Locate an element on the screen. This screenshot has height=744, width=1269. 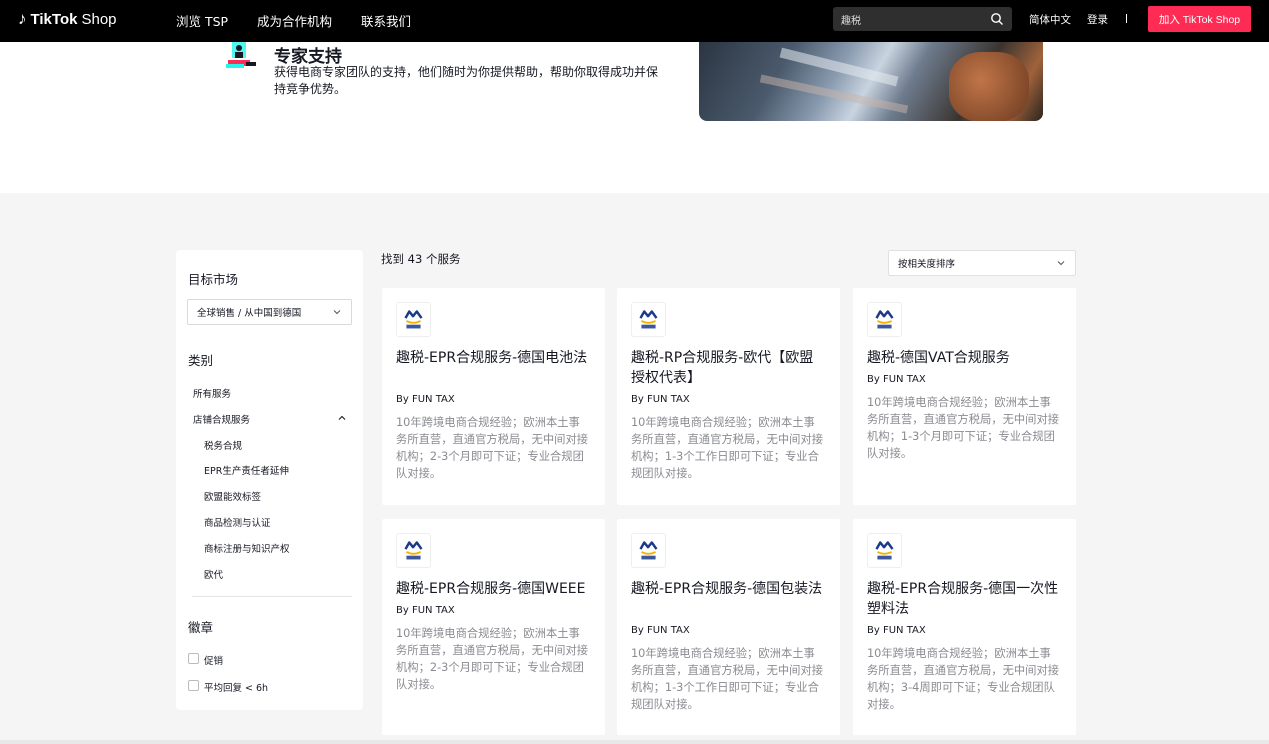
results-count: 找到 43 个服务 is located at coordinates (421, 259).